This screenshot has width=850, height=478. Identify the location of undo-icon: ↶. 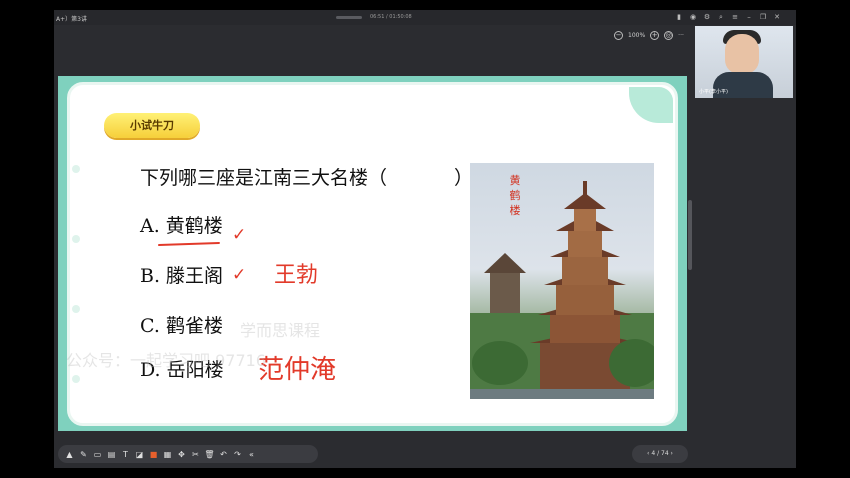
(223, 454).